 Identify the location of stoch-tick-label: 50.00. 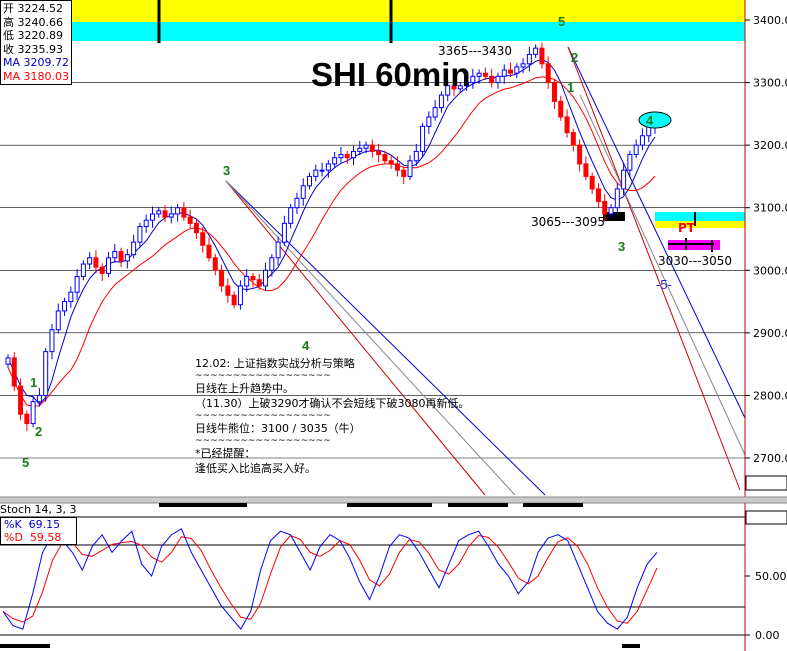
(771, 576).